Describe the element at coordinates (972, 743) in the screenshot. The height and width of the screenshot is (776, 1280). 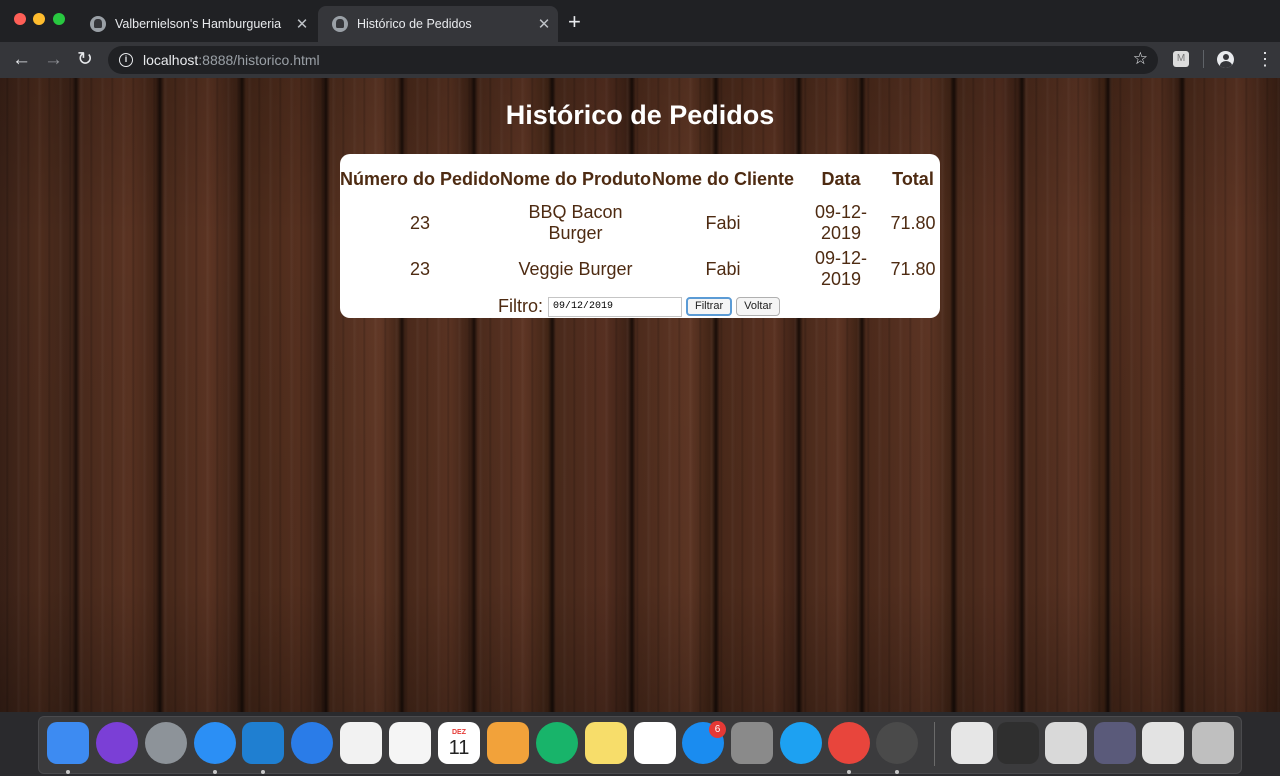
I see `document-stack-icon` at that location.